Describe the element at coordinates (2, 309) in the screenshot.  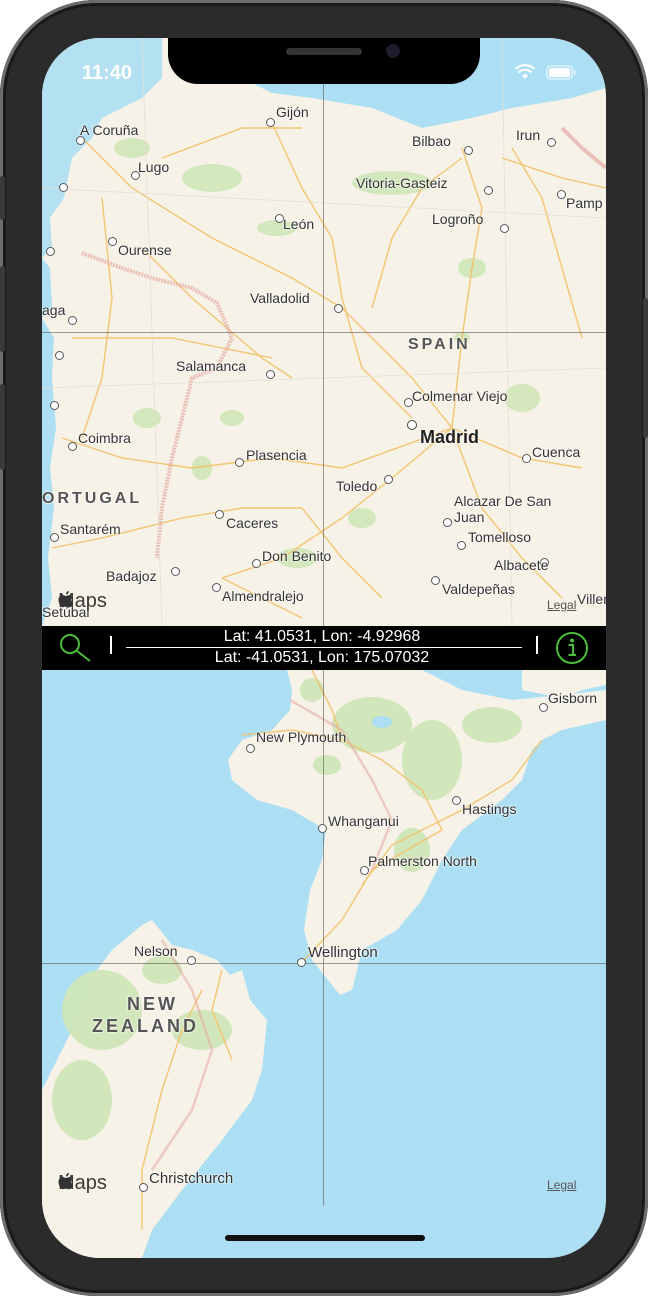
I see `volume-up-button` at that location.